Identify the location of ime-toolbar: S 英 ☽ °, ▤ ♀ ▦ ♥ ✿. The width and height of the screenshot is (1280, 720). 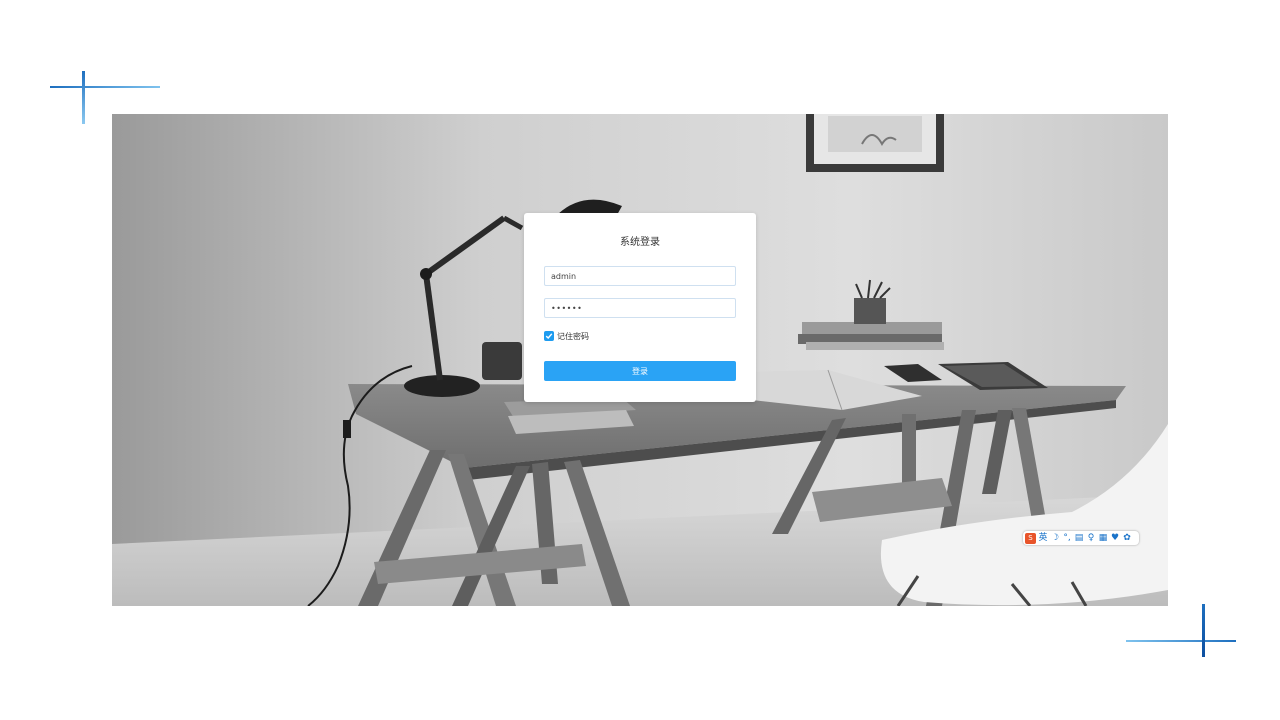
(1081, 538).